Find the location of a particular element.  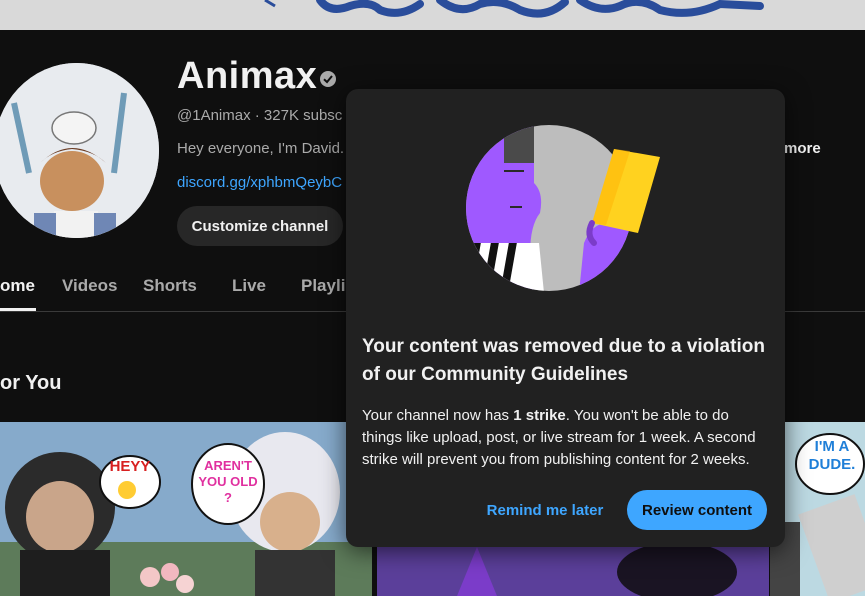

video-thumbnail: HEYY AREN'T YOU OLD ? is located at coordinates (186, 509).